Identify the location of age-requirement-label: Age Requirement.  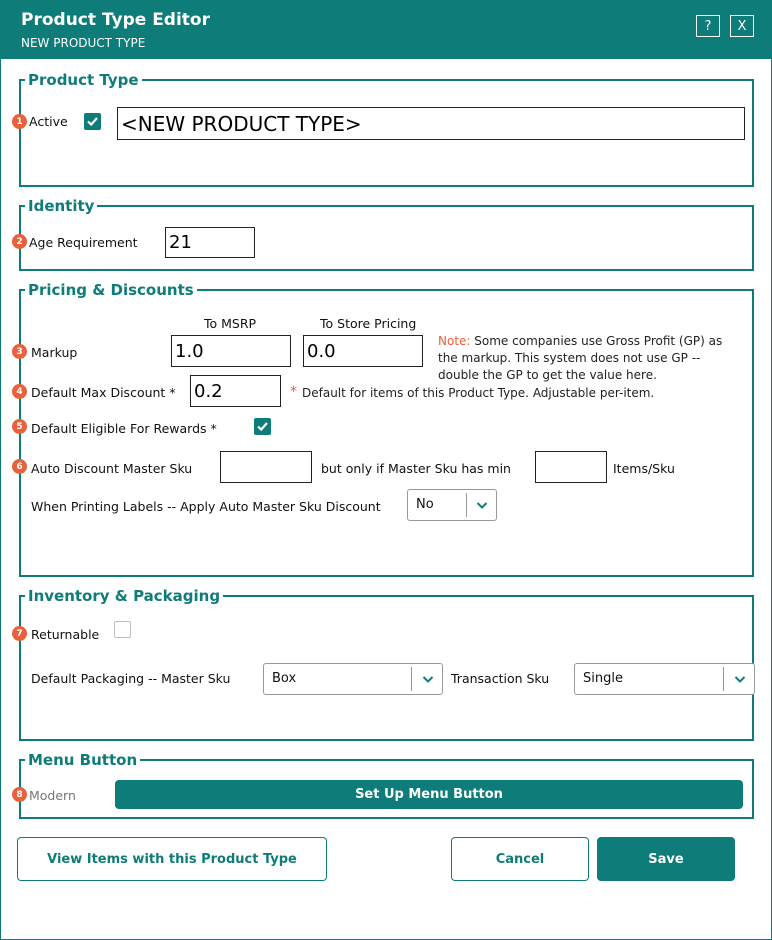
(83, 242).